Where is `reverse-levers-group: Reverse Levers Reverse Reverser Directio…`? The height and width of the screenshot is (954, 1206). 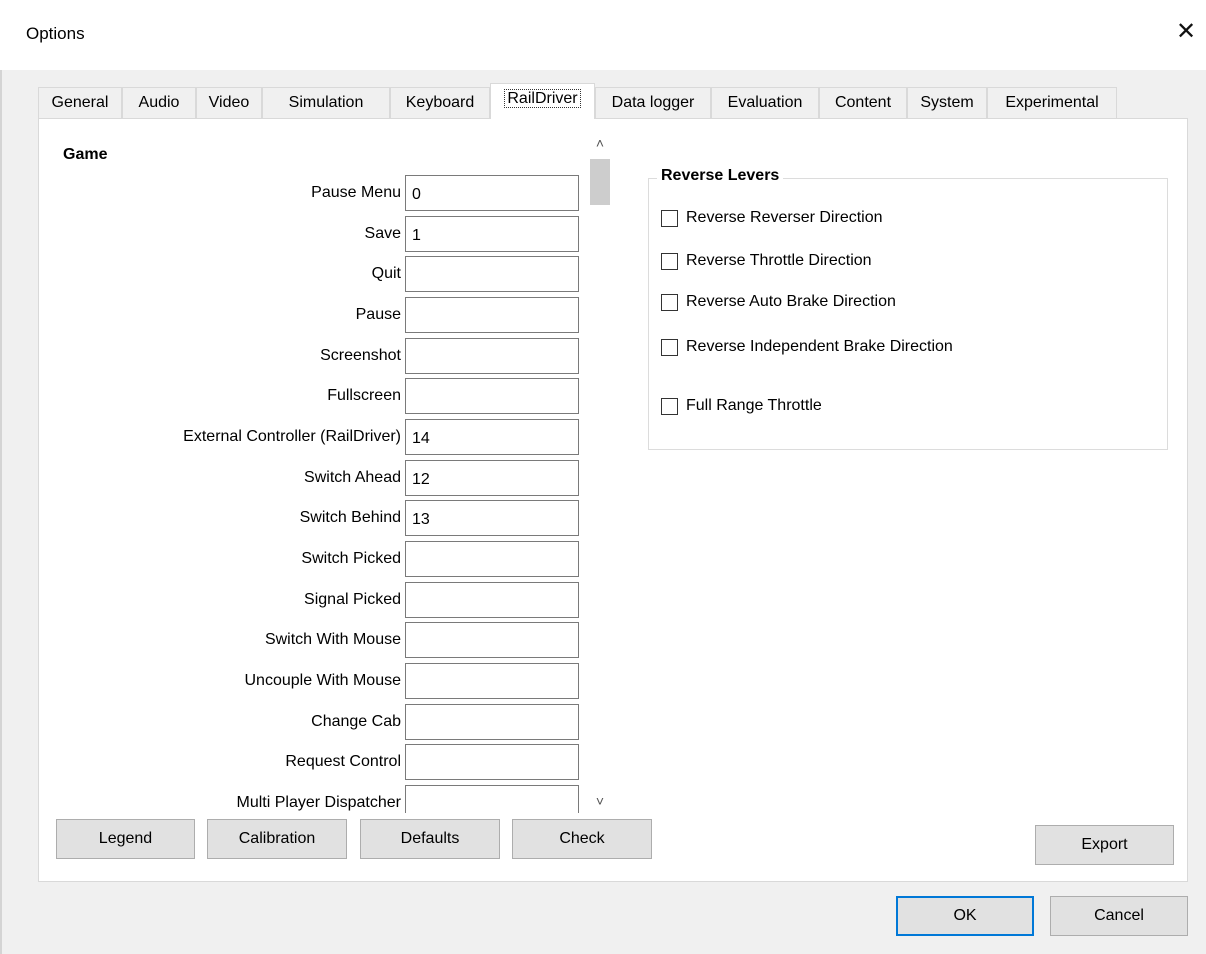
reverse-levers-group: Reverse Levers Reverse Reverser Directio… is located at coordinates (908, 308).